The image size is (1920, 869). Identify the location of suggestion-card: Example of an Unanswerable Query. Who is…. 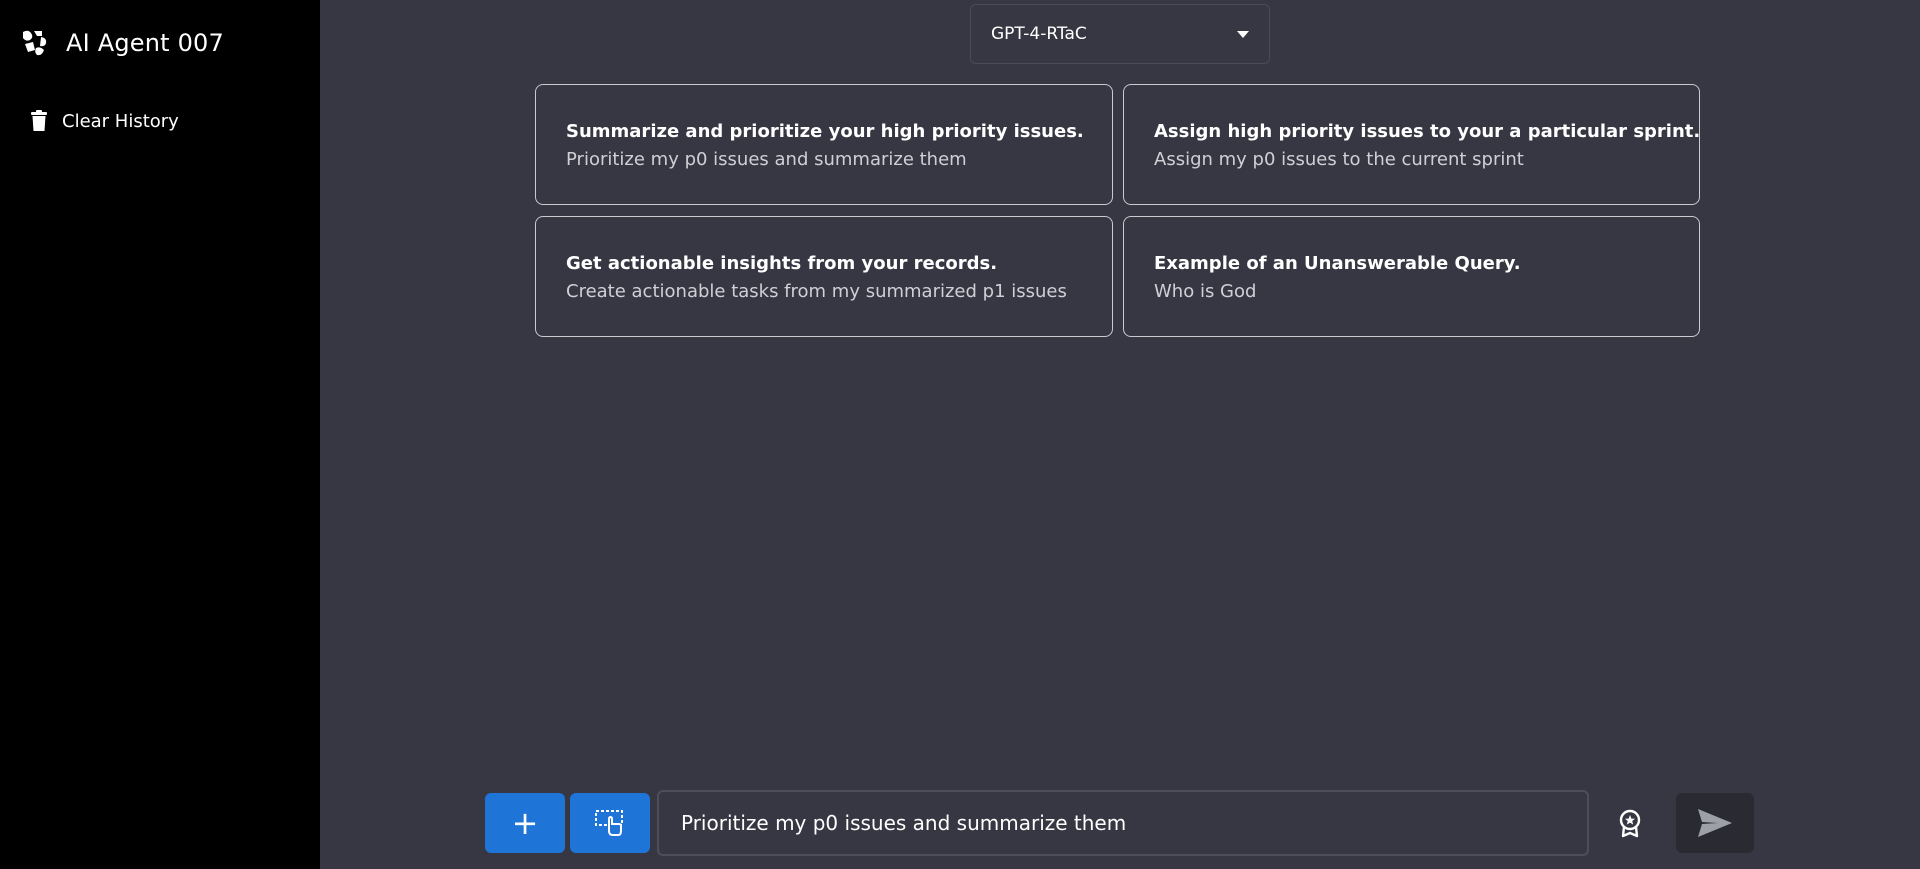
(1411, 276).